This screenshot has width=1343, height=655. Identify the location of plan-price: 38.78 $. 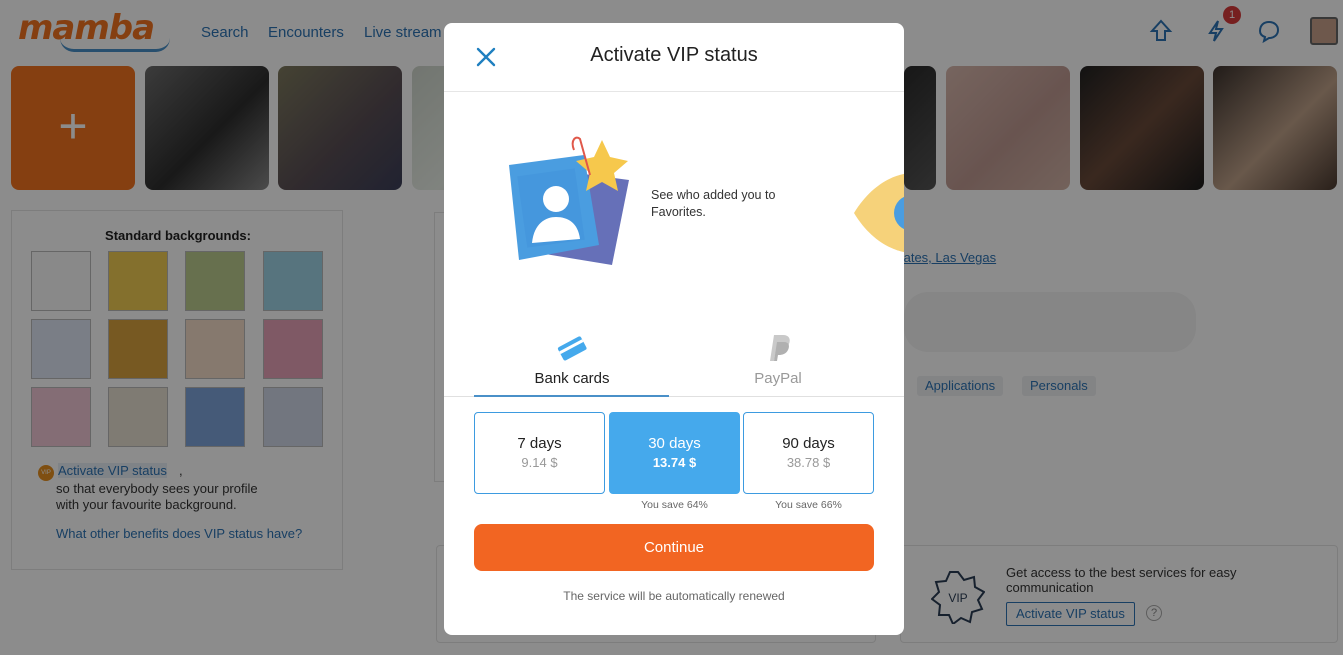
(808, 462).